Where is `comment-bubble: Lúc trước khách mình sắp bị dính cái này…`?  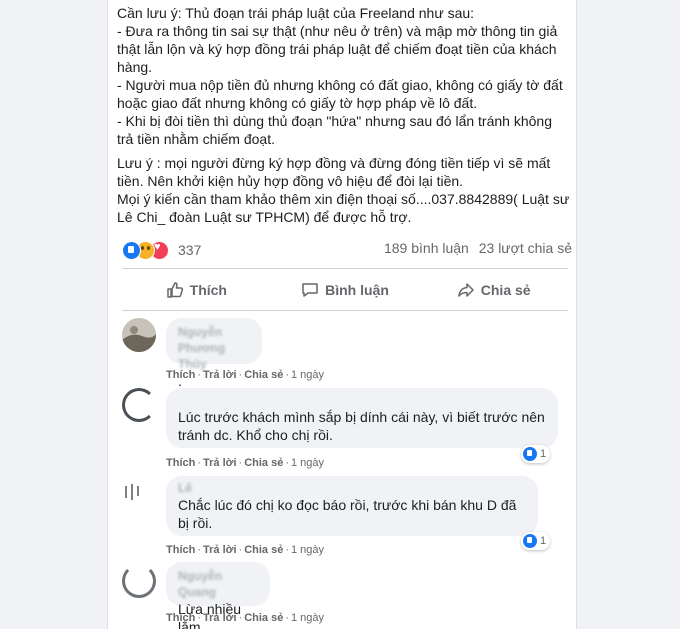 comment-bubble: Lúc trước khách mình sắp bị dính cái này… is located at coordinates (362, 418).